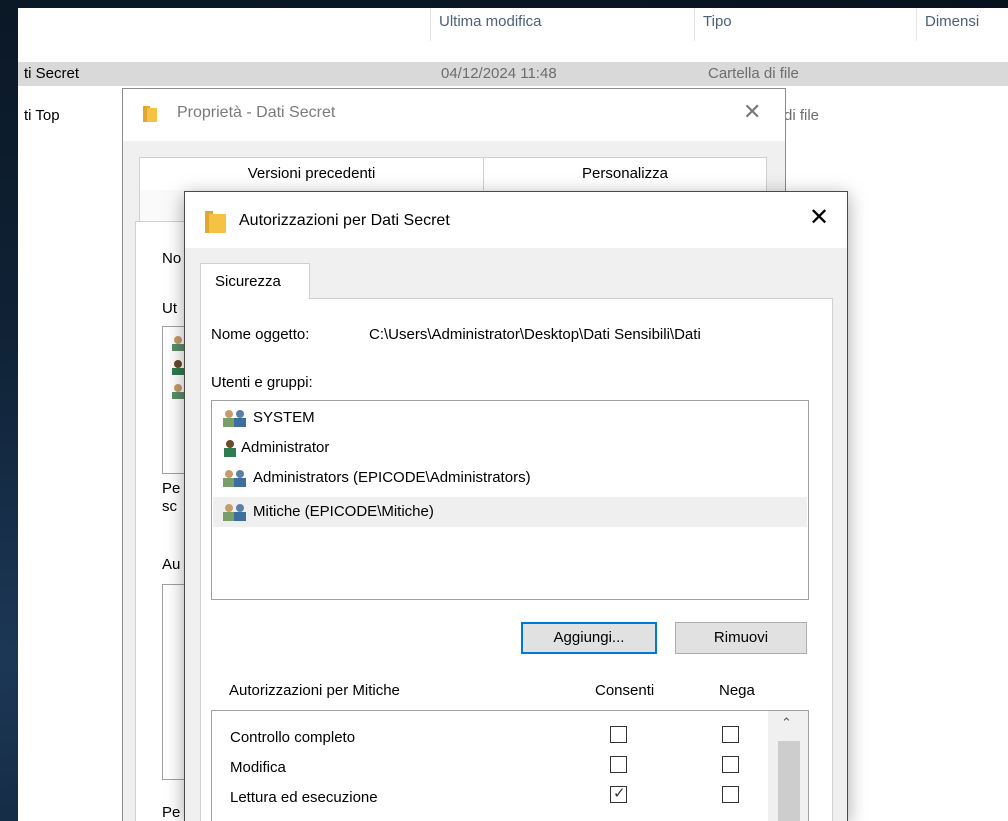 The height and width of the screenshot is (821, 1008). Describe the element at coordinates (255, 281) in the screenshot. I see `tab-security: Sicurezza` at that location.